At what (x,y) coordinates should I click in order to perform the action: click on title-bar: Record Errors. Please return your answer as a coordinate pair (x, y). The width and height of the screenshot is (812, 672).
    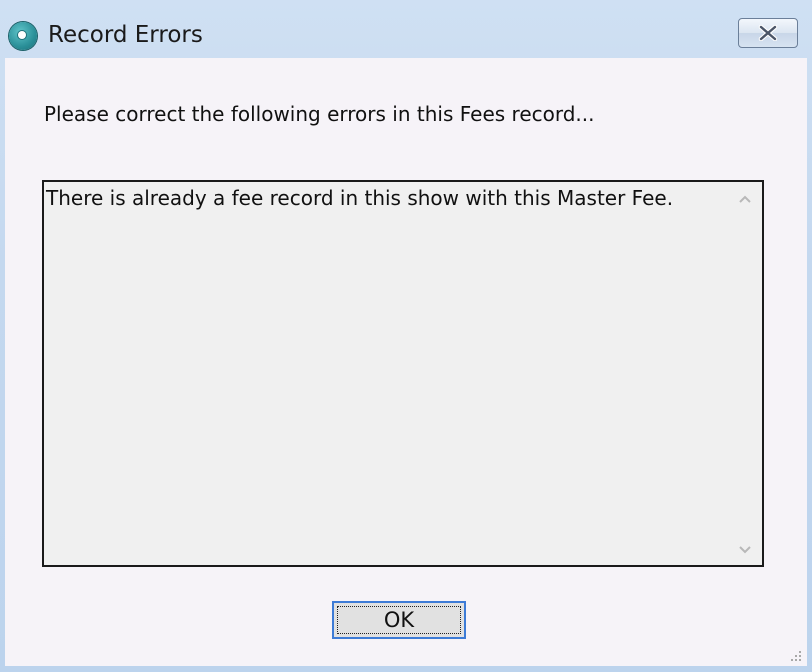
    Looking at the image, I should click on (406, 29).